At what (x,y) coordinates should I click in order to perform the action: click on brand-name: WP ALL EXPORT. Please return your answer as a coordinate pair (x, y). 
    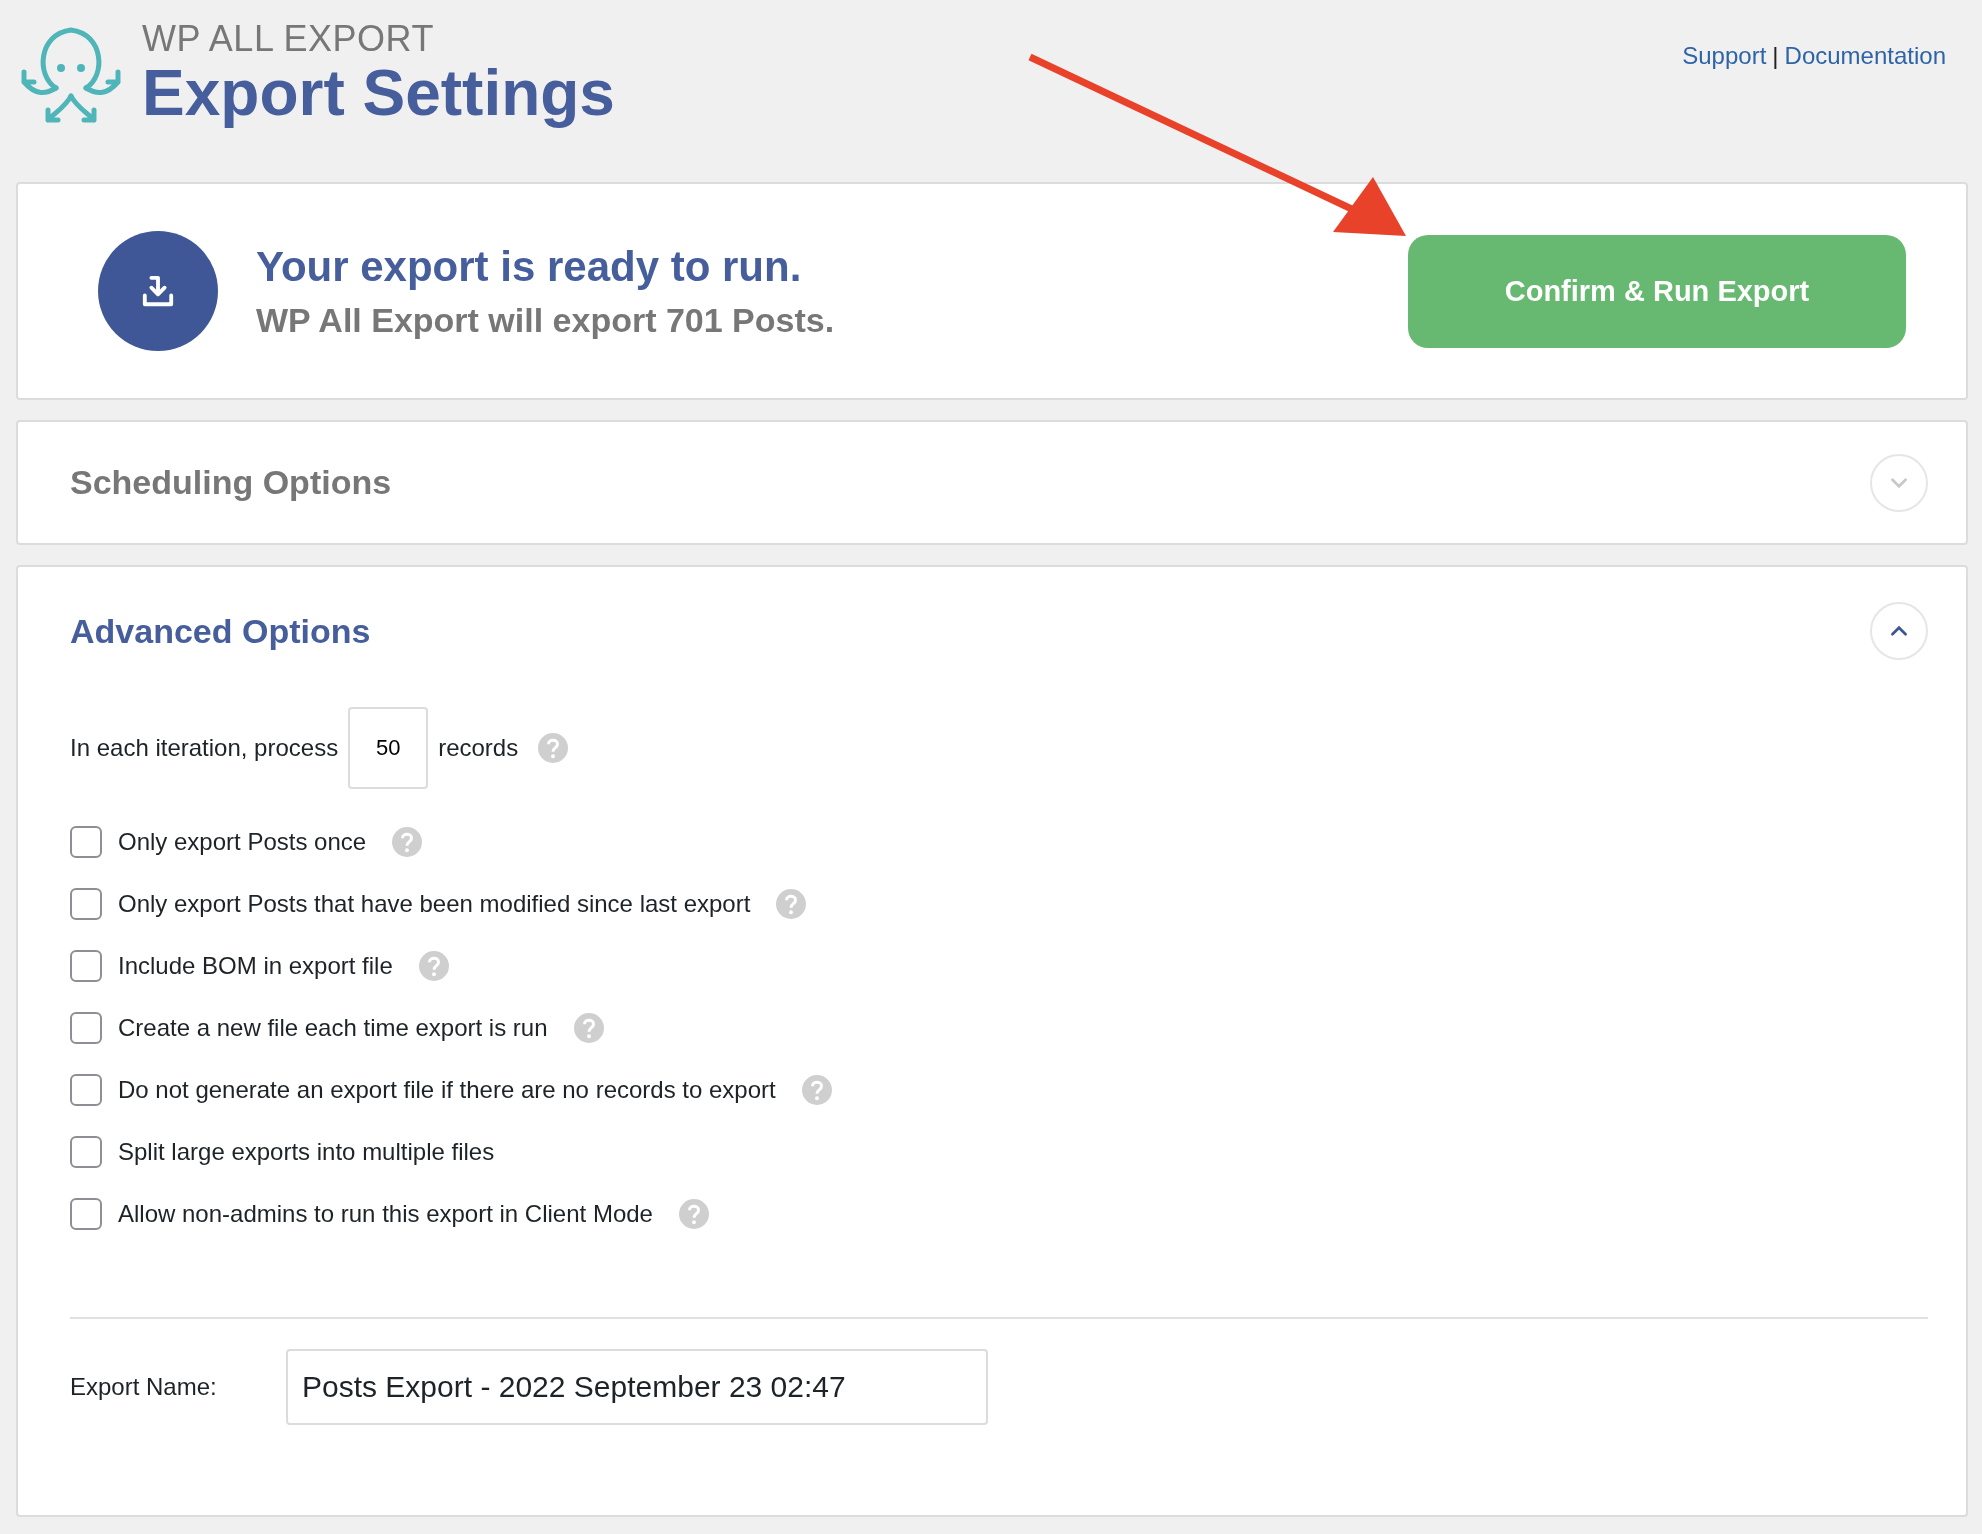
    Looking at the image, I should click on (288, 39).